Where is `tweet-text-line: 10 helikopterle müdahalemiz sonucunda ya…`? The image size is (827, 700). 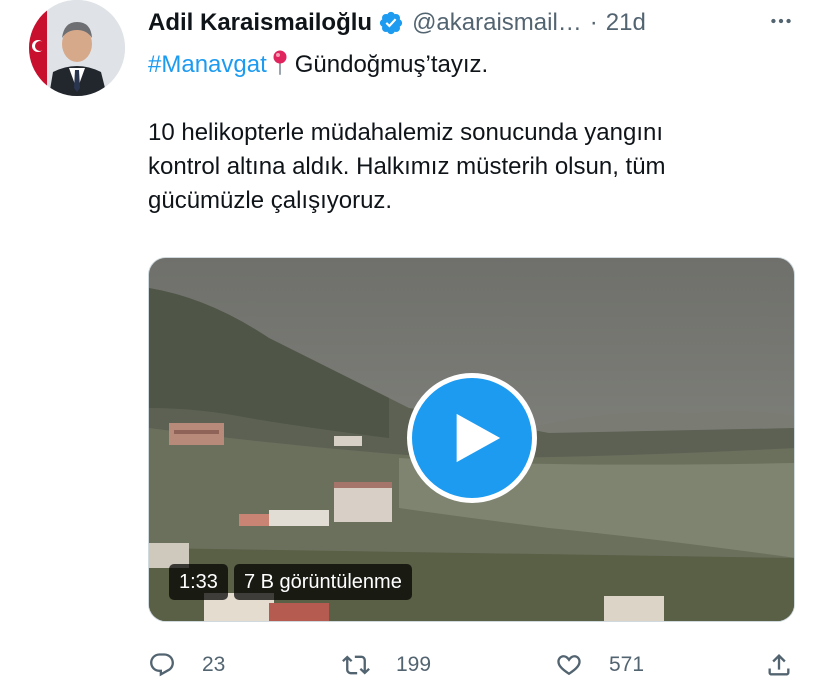
tweet-text-line: 10 helikopterle müdahalemiz sonucunda ya… is located at coordinates (406, 132).